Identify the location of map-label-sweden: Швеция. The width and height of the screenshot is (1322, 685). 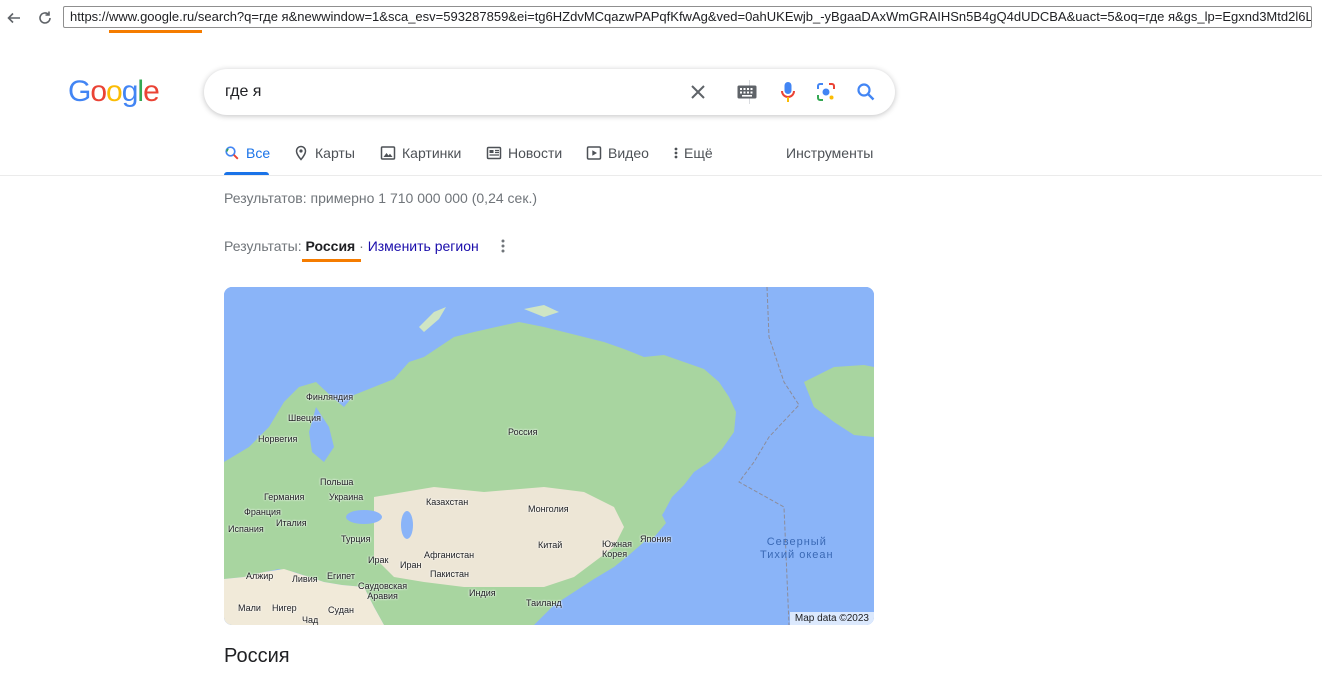
(304, 418).